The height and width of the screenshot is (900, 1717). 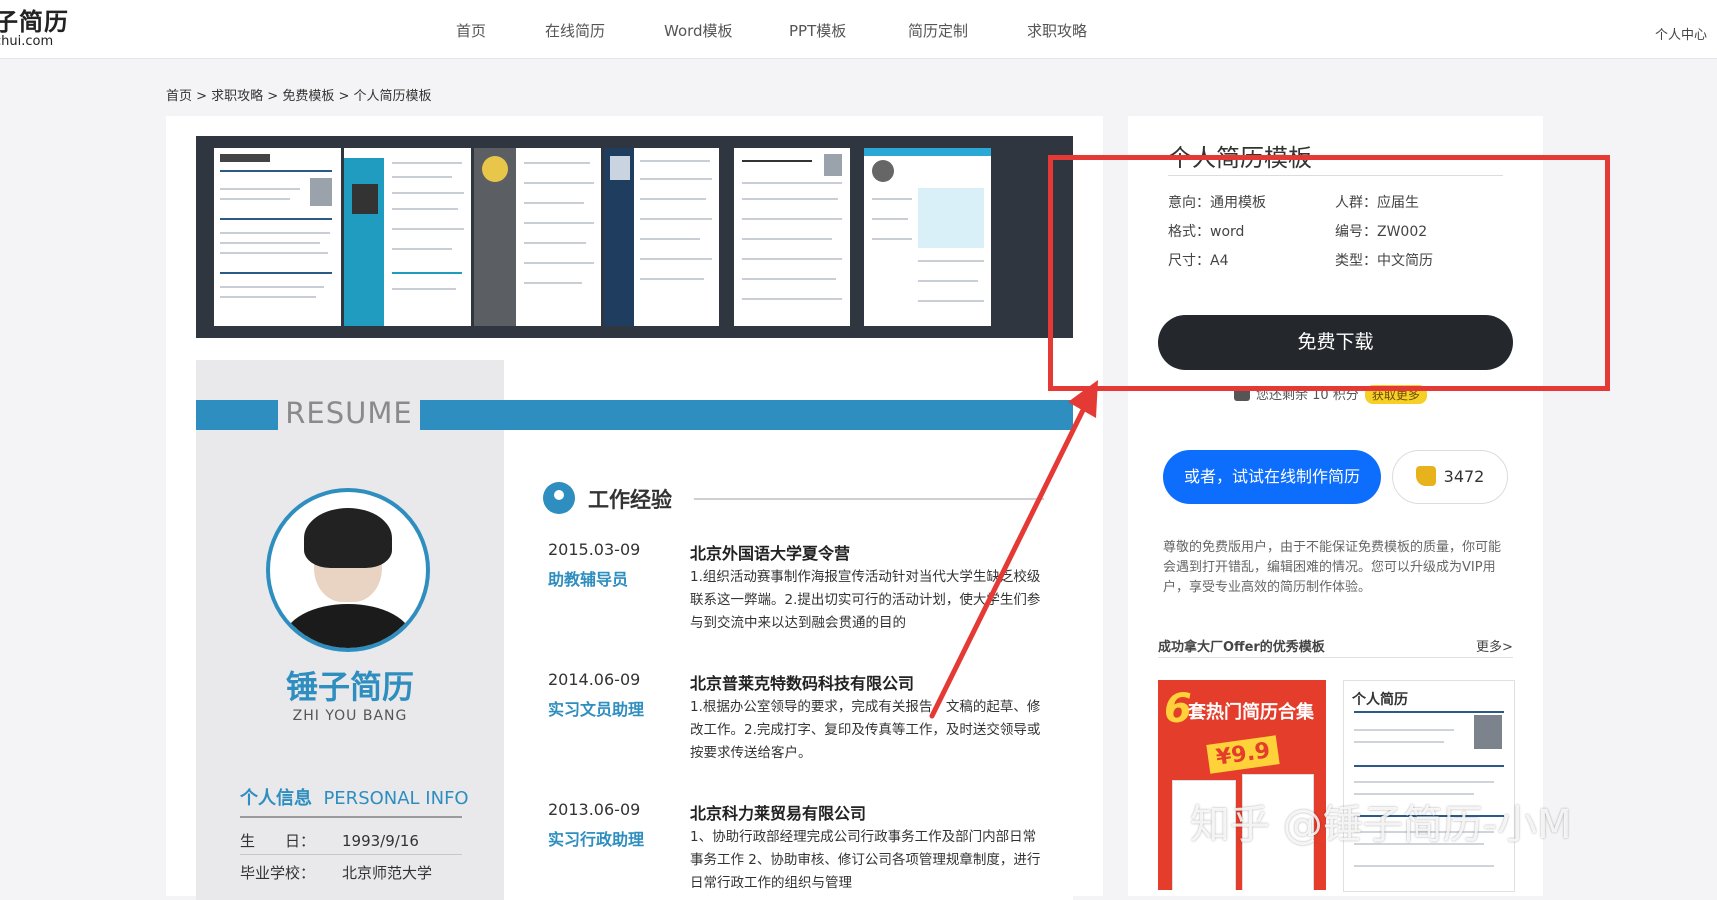 What do you see at coordinates (1013, 549) in the screenshot?
I see `annotation-arrow` at bounding box center [1013, 549].